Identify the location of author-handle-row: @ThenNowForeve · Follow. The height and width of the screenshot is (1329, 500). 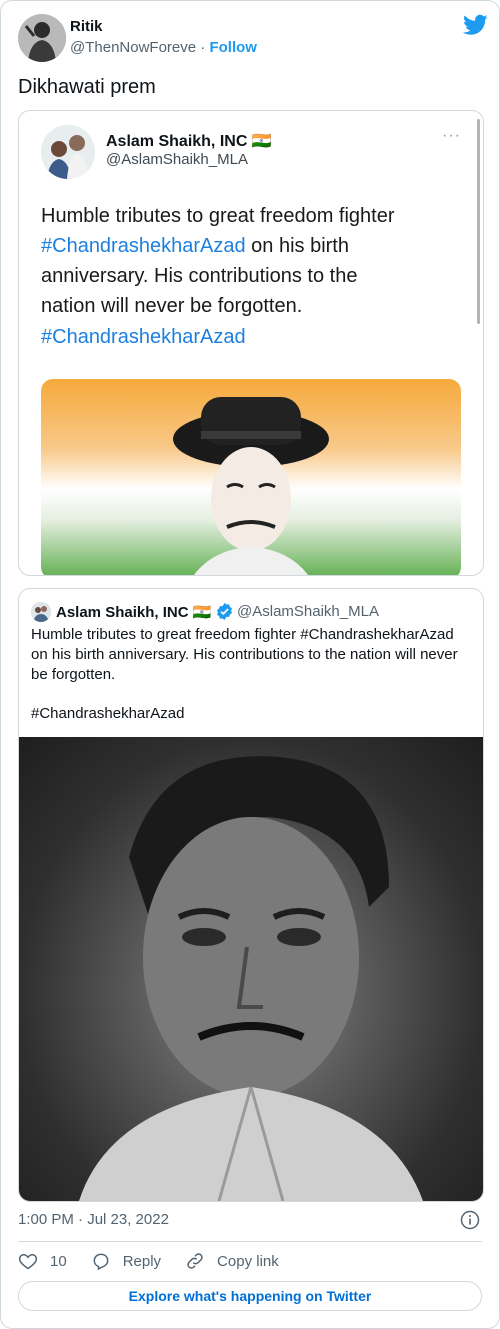
(163, 47).